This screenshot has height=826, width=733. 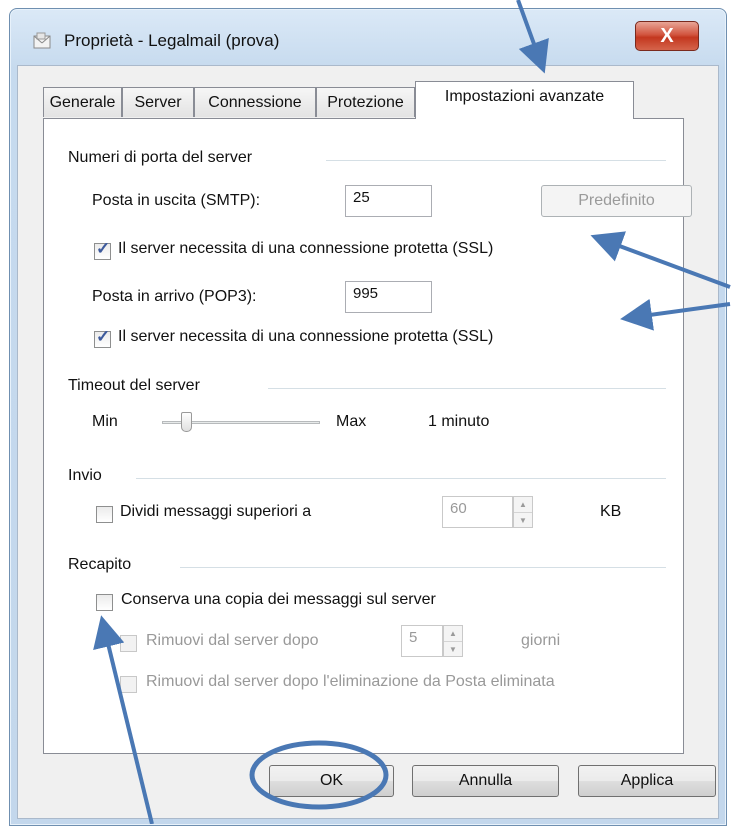 I want to click on ports-group-divider, so click(x=496, y=160).